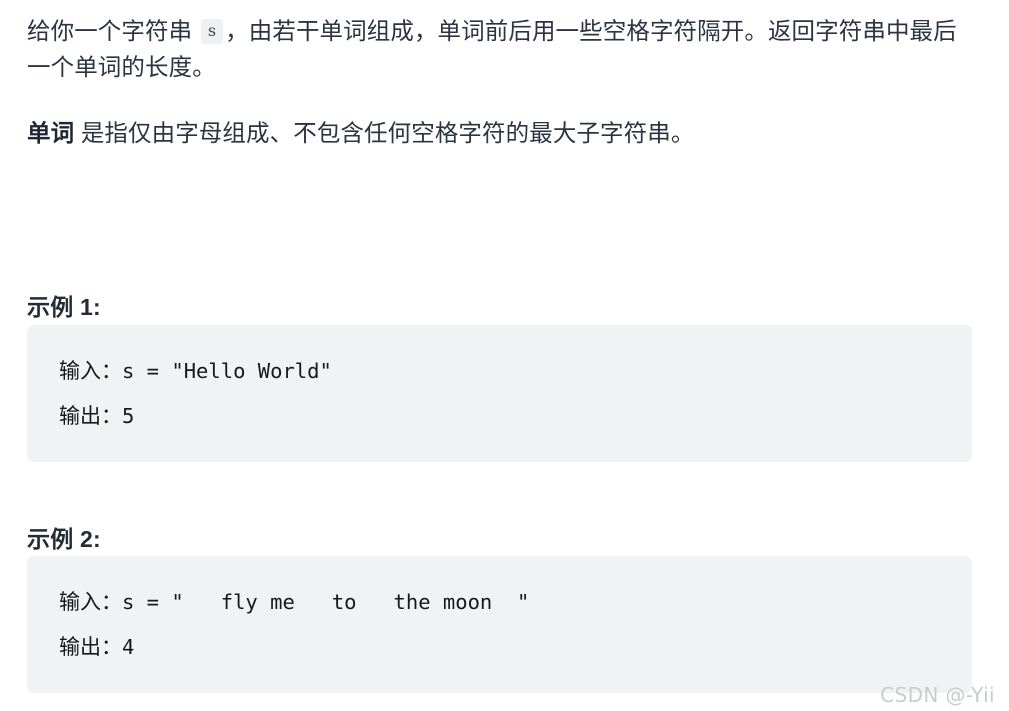 The image size is (1009, 711). I want to click on example-2-output-value: 4, so click(128, 647).